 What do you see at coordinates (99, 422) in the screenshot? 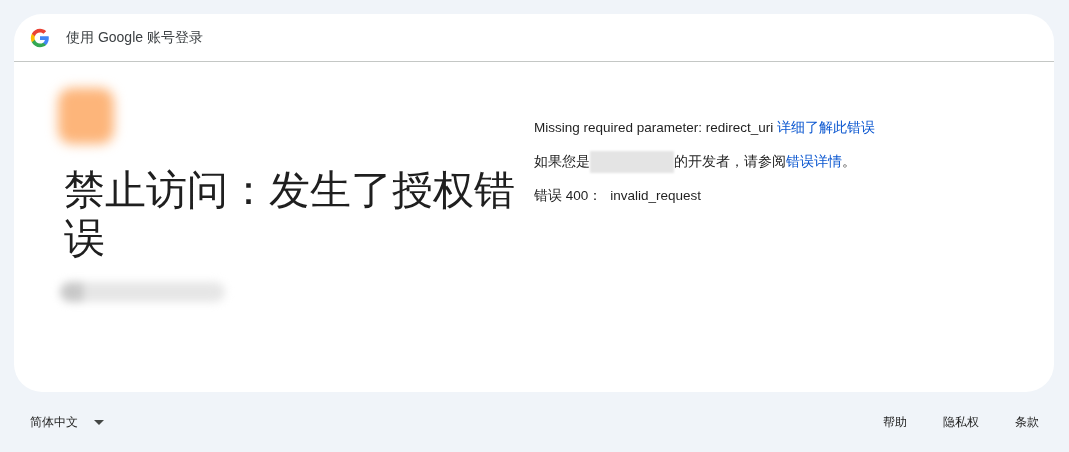
I see `caret-icon` at bounding box center [99, 422].